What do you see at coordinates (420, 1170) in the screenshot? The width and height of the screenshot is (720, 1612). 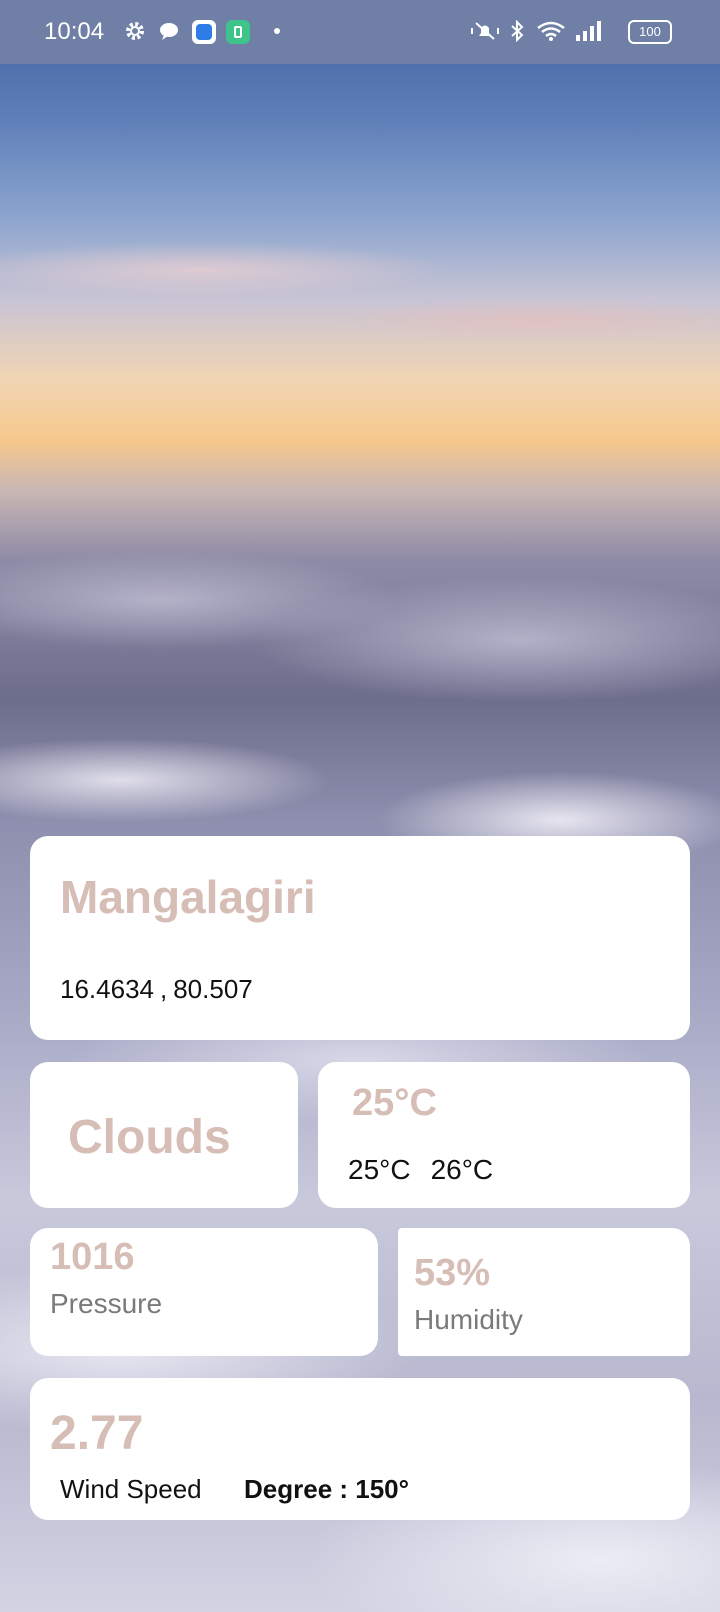 I see `temperature-min-max: 25°C 26°C` at bounding box center [420, 1170].